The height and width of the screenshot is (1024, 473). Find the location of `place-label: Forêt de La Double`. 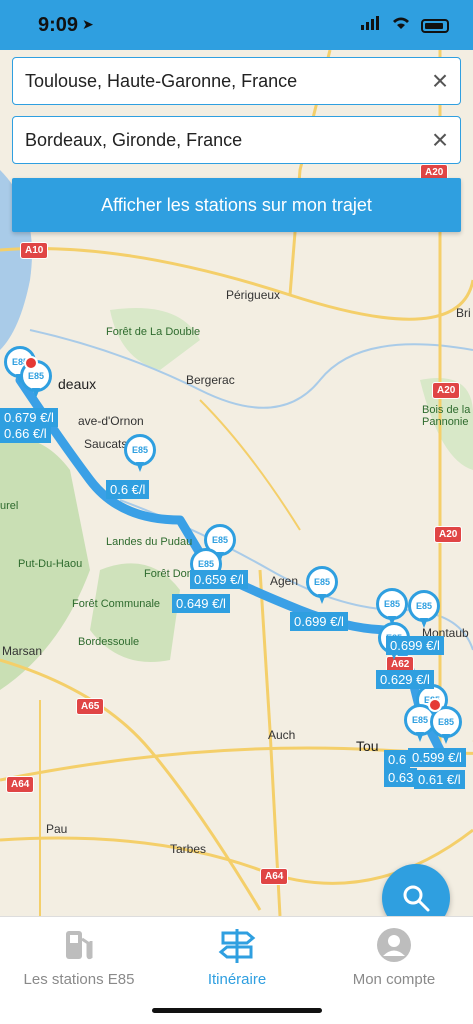

place-label: Forêt de La Double is located at coordinates (153, 332).